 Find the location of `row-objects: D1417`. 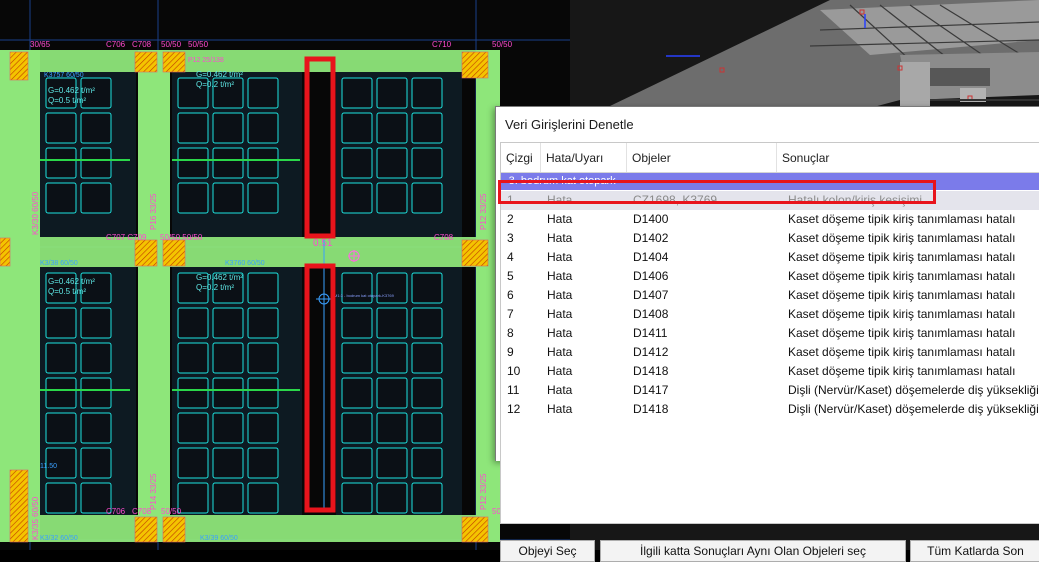

row-objects: D1417 is located at coordinates (651, 390).